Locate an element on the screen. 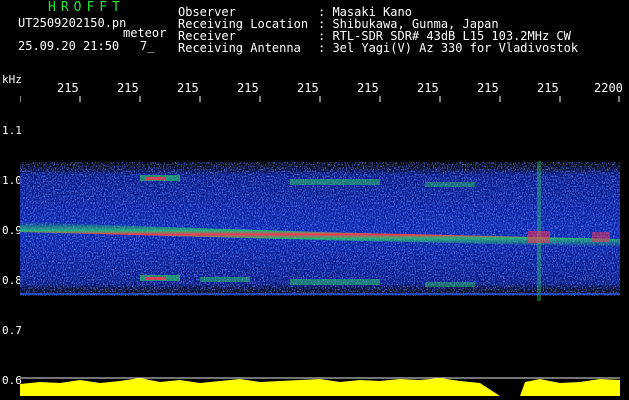 This screenshot has width=629, height=400. signal-level-bar is located at coordinates (320, 387).